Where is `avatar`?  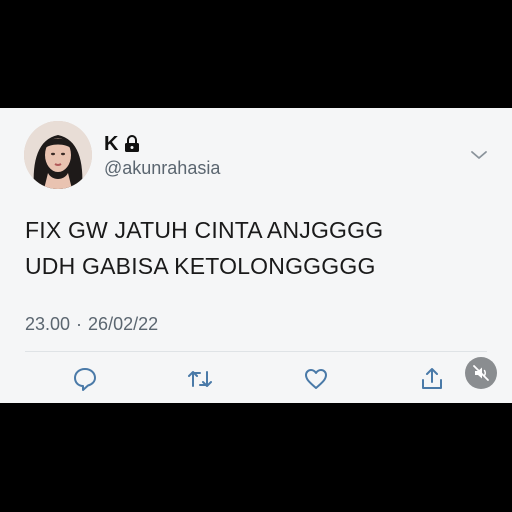 avatar is located at coordinates (58, 155).